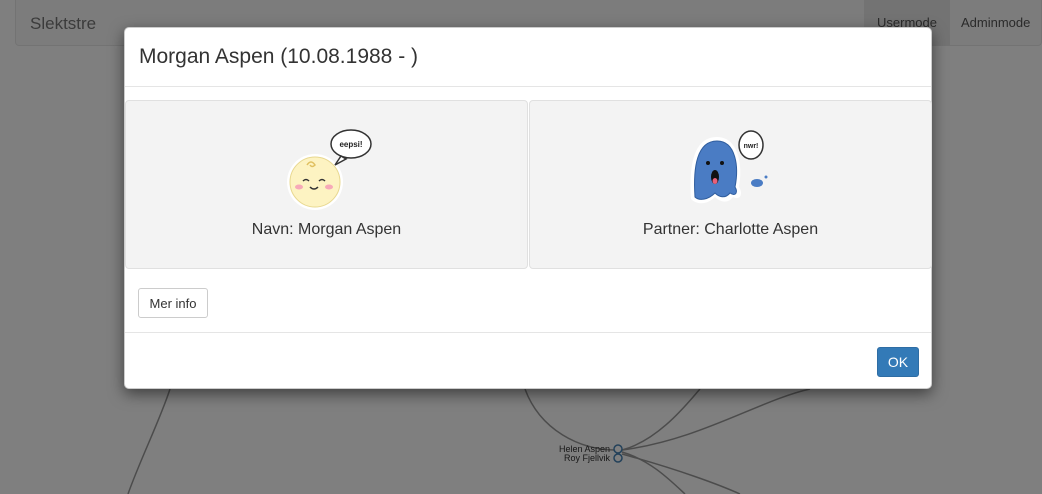 Image resolution: width=1042 pixels, height=494 pixels. I want to click on person-card: eepsi! Navn: Morgan Aspen, so click(326, 184).